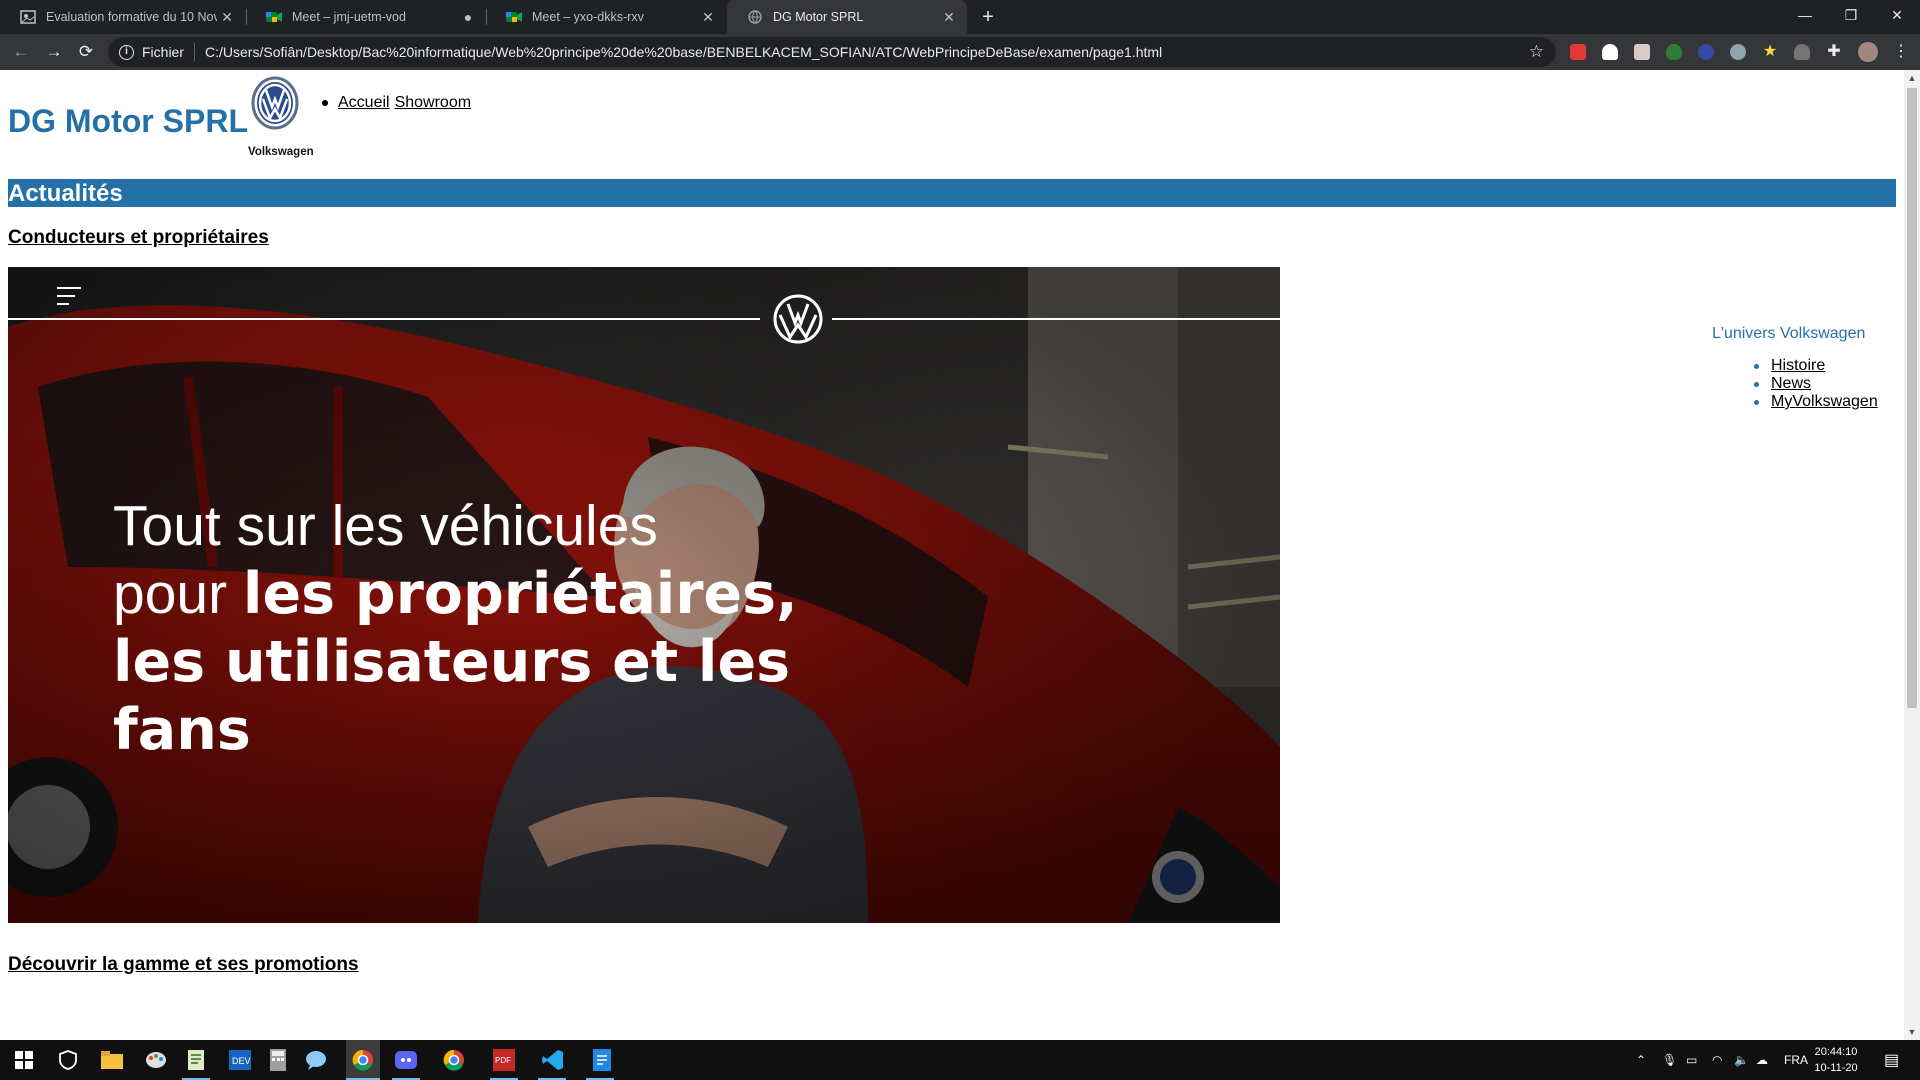 Image resolution: width=1920 pixels, height=1080 pixels. What do you see at coordinates (182, 730) in the screenshot?
I see `hero-line-4: fans` at bounding box center [182, 730].